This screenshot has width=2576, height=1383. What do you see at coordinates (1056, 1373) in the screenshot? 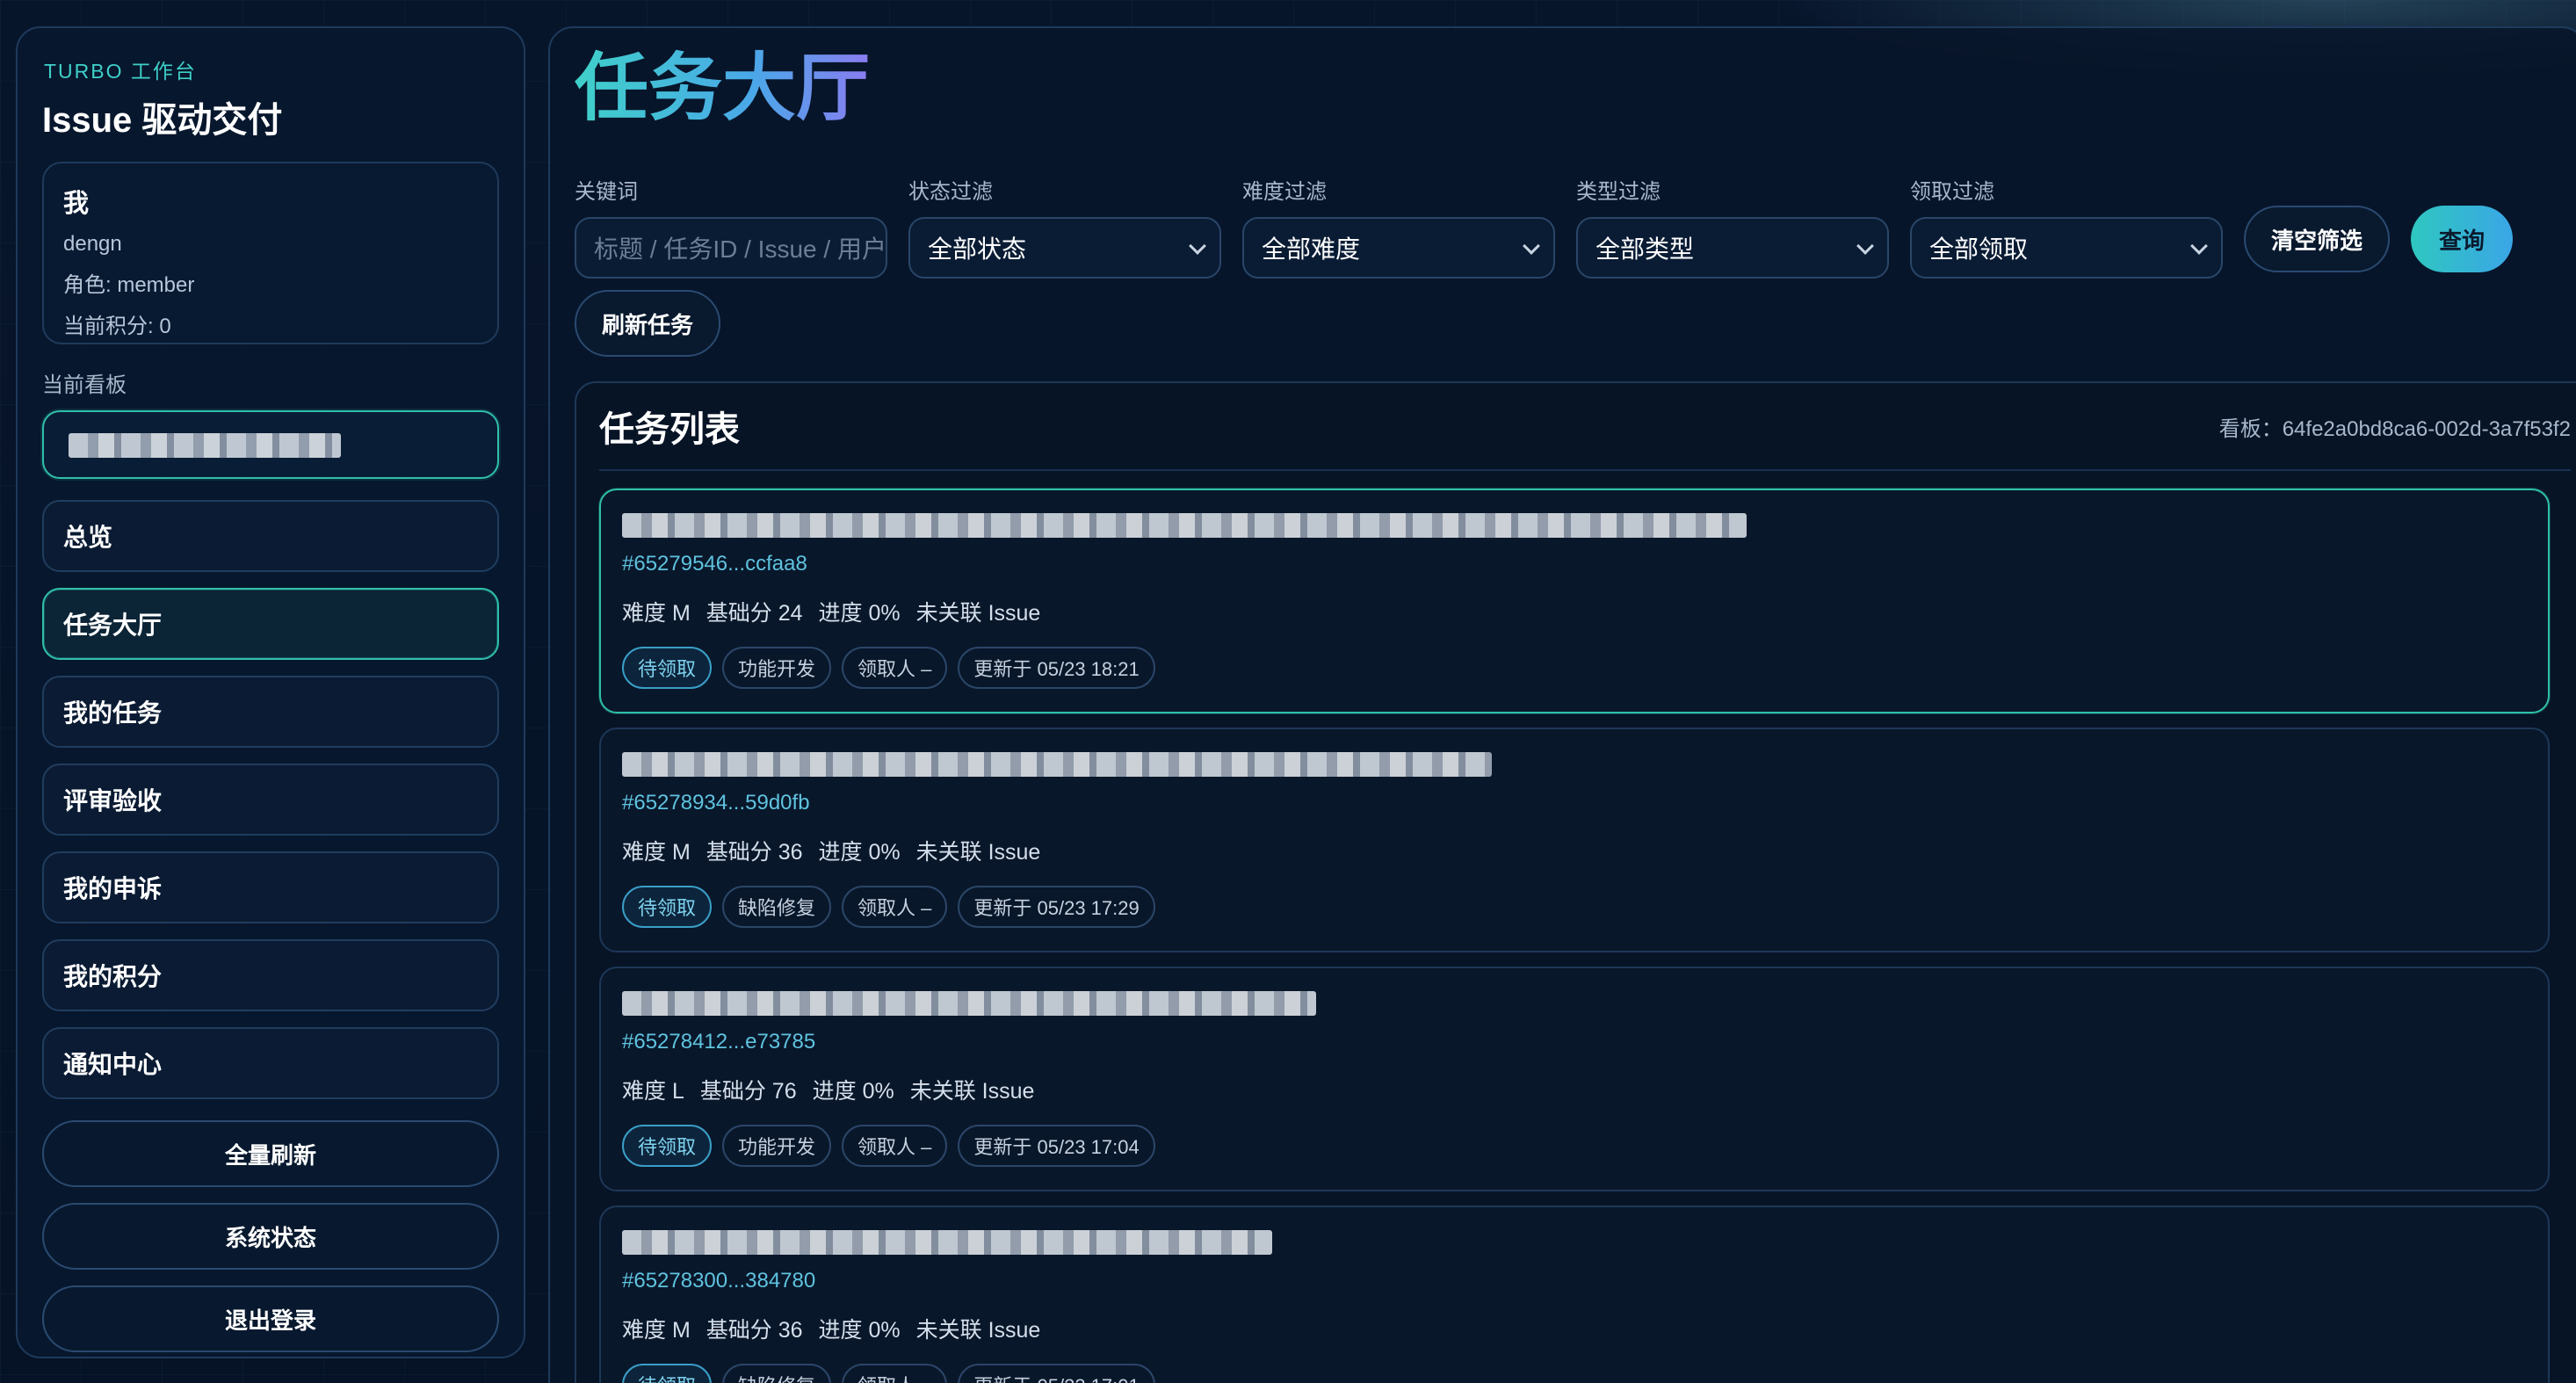
I see `updated-badge: 更新于 05/23 17:01` at bounding box center [1056, 1373].